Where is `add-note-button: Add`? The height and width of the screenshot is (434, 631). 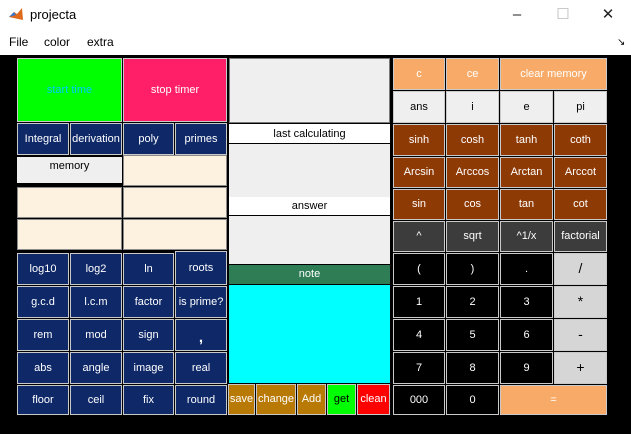
add-note-button: Add is located at coordinates (311, 399).